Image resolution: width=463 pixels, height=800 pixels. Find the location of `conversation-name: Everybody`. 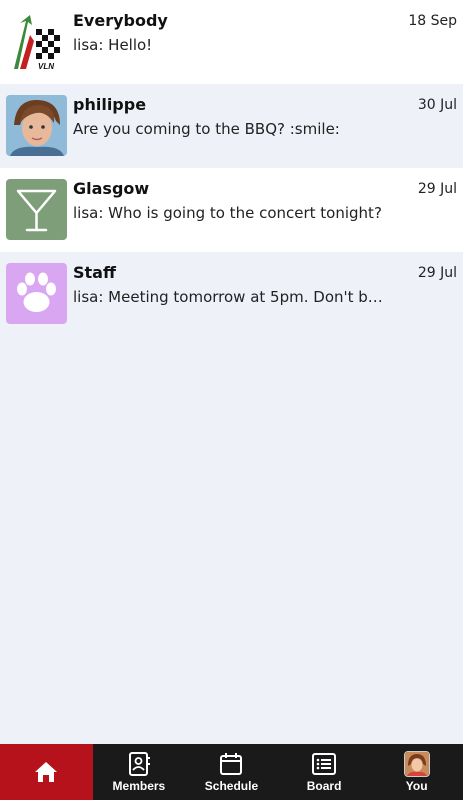

conversation-name: Everybody is located at coordinates (120, 20).